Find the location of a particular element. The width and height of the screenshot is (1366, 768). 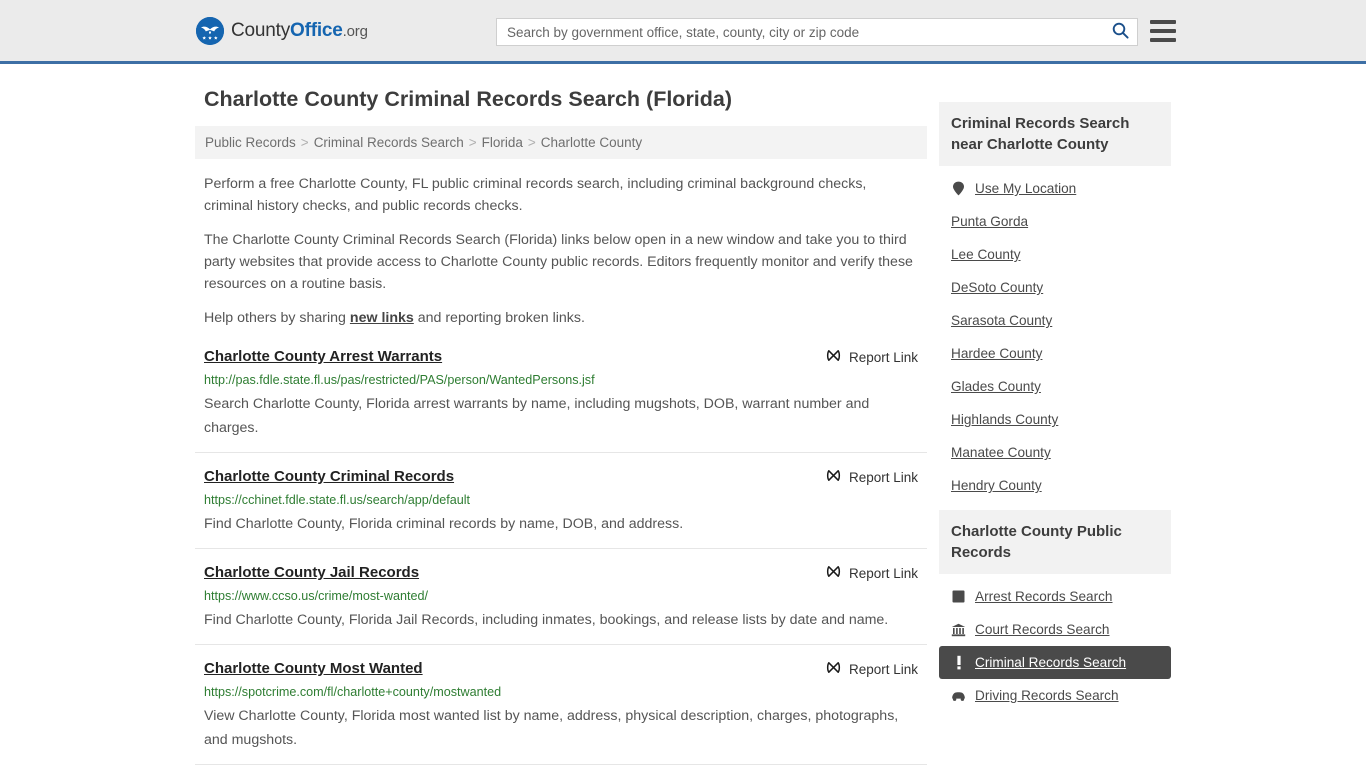

sidebar-nearby-item-label: DeSoto County is located at coordinates (997, 287).